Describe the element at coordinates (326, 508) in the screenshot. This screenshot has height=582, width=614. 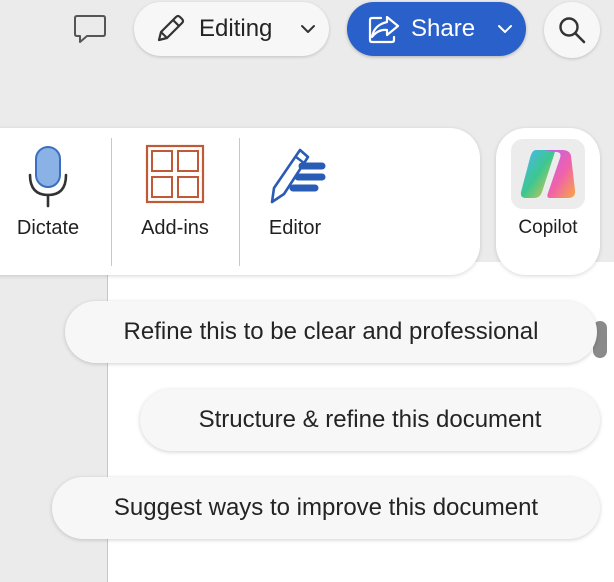
I see `suggestion-chip-suggest-improvements: Suggest ways to improve this document` at that location.